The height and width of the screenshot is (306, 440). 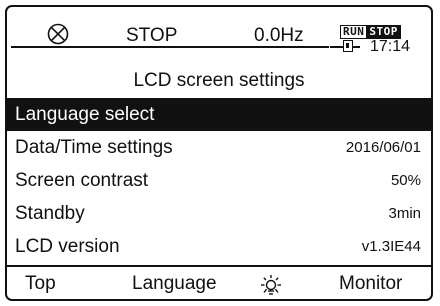 I want to click on clock: 17:14, so click(x=390, y=46).